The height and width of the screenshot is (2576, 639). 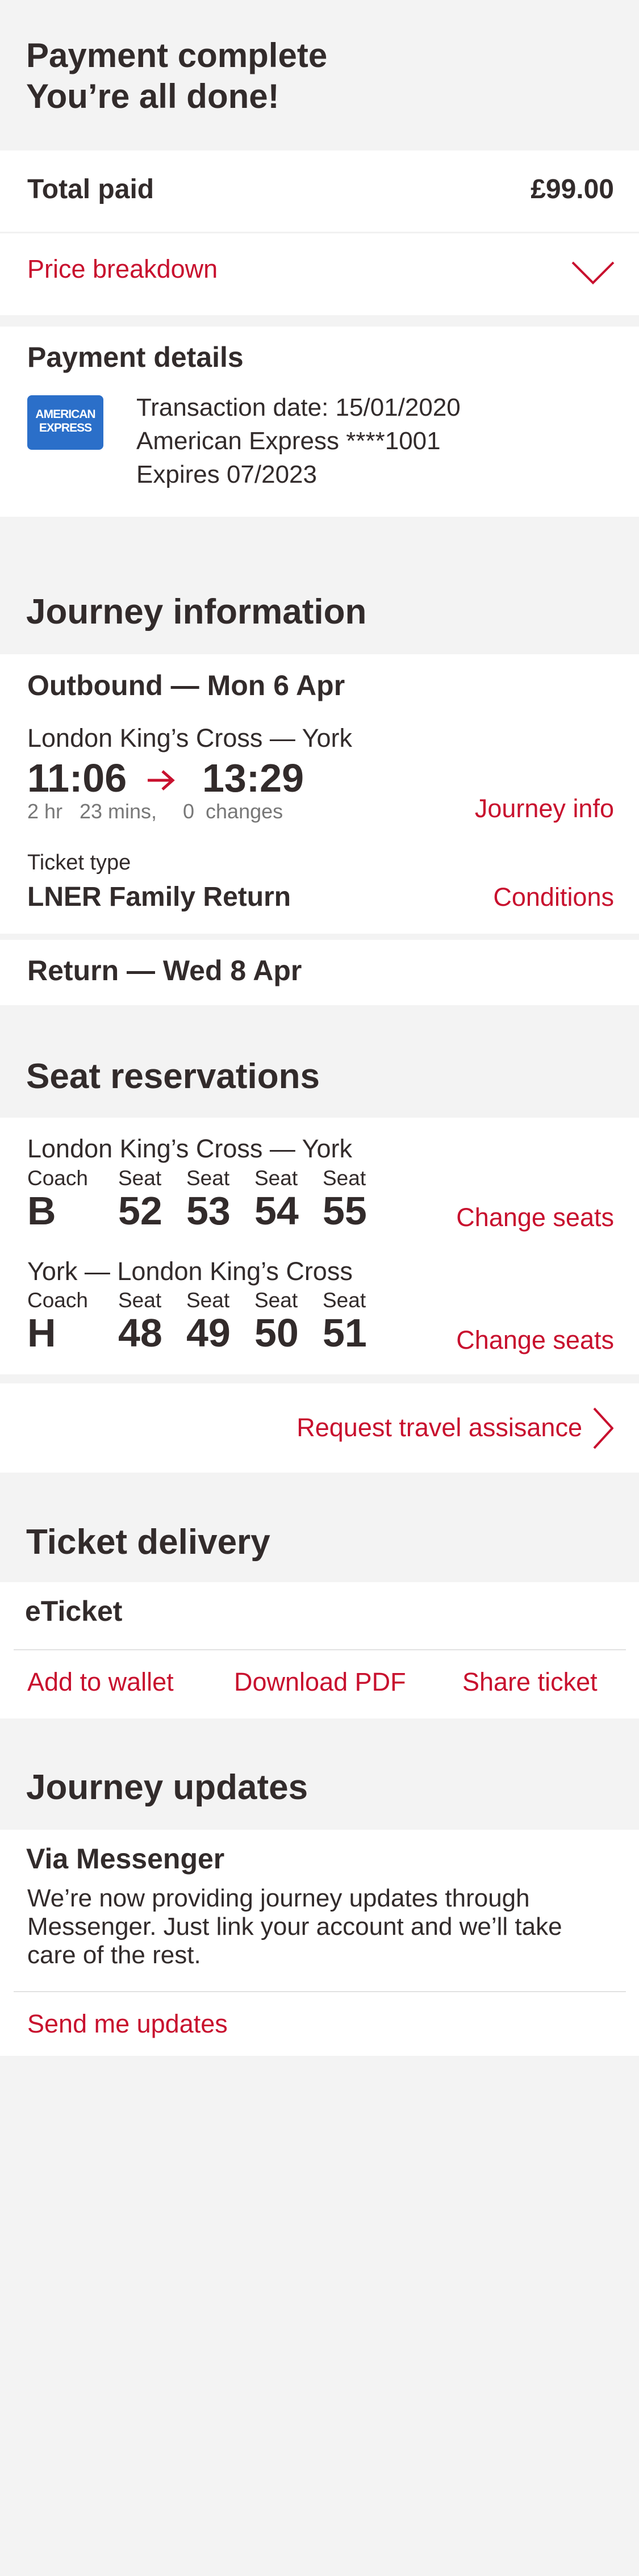 I want to click on payment-details-heading: Payment details, so click(x=135, y=357).